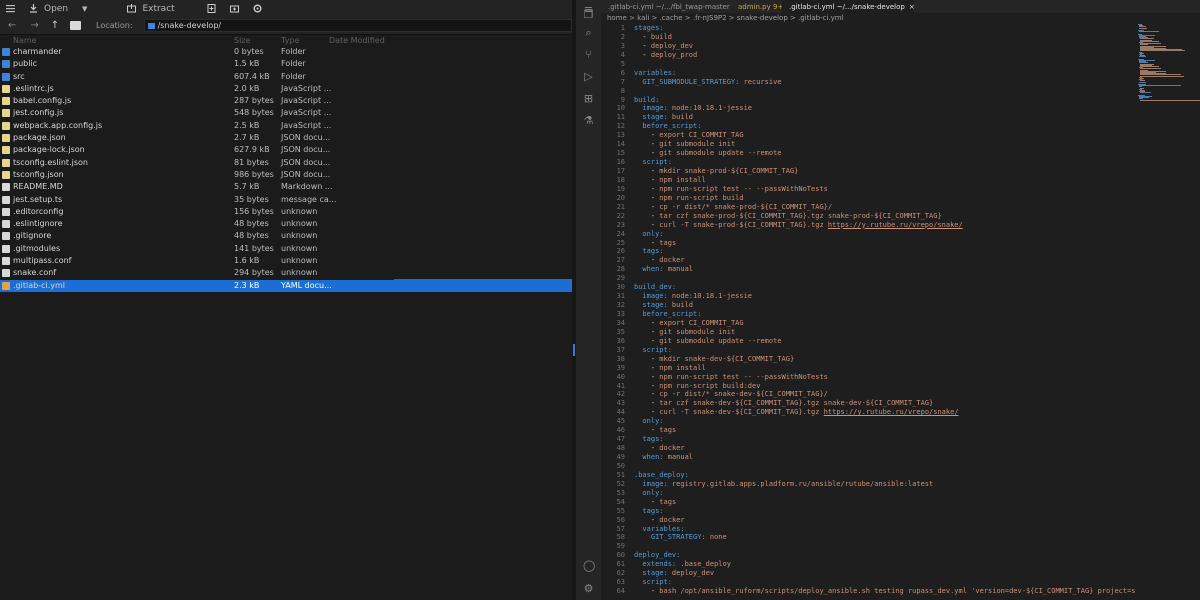  I want to click on back-arrow-icon: ←, so click(12, 25).